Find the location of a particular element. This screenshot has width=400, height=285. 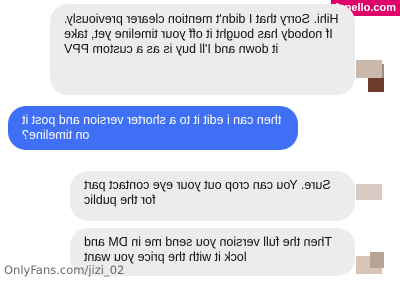

source-watermark: OnlyFans.com/jizi_02 is located at coordinates (64, 270).